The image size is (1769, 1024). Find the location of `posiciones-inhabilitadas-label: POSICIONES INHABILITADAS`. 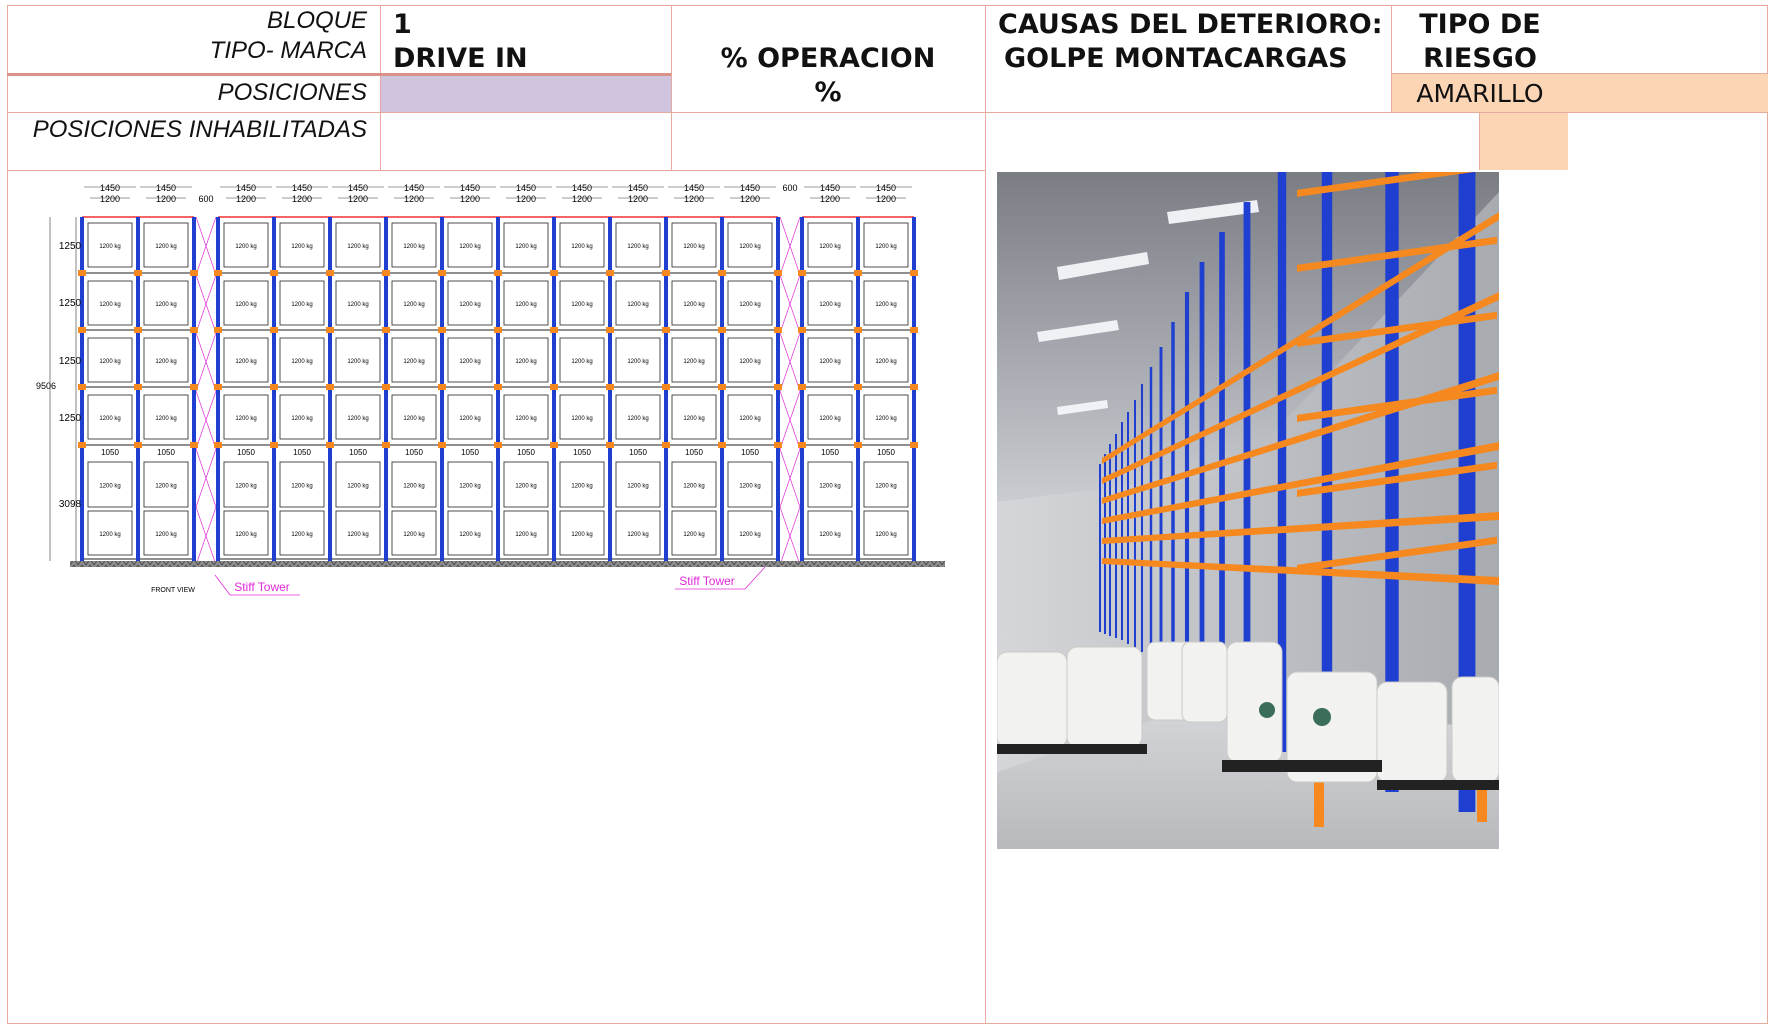

posiciones-inhabilitadas-label: POSICIONES INHABILITADAS is located at coordinates (199, 129).